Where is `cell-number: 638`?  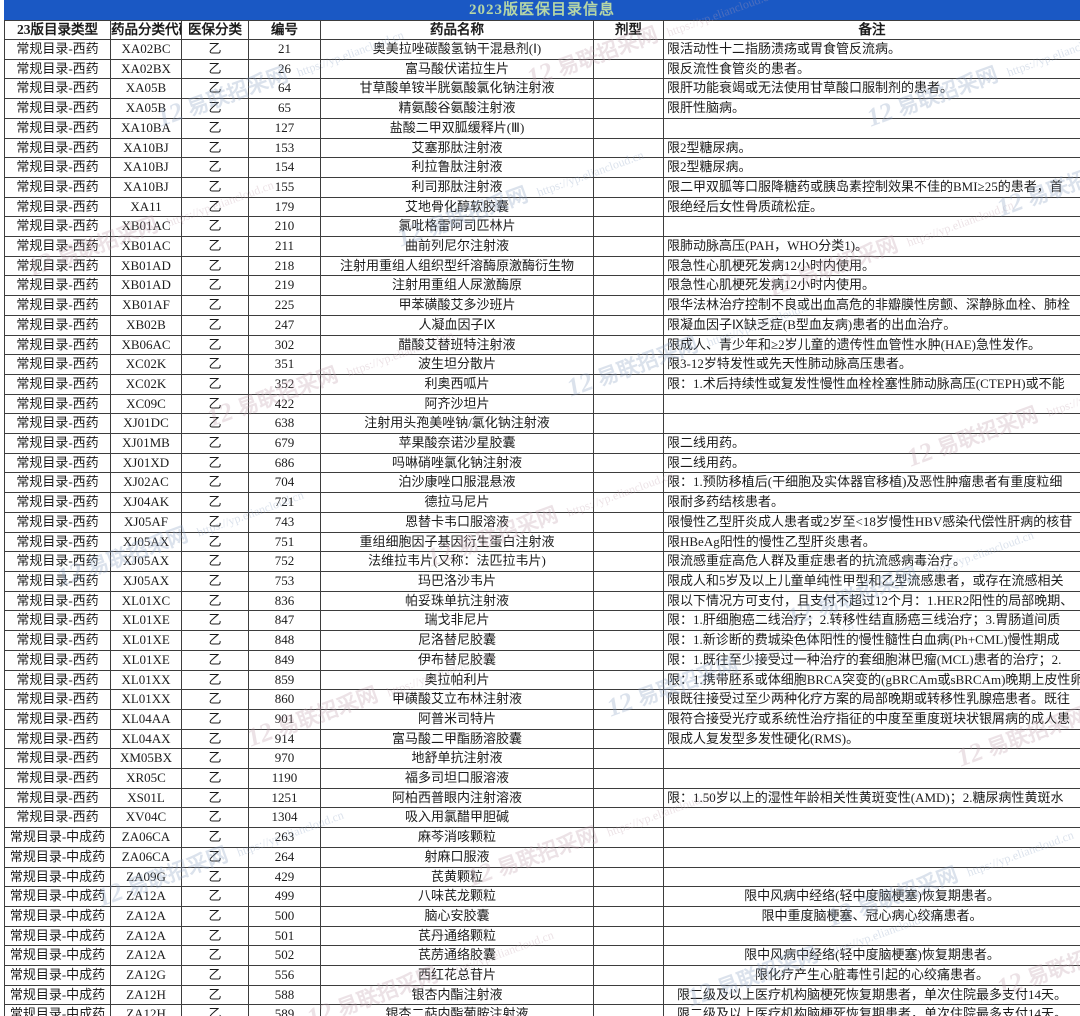 cell-number: 638 is located at coordinates (284, 424).